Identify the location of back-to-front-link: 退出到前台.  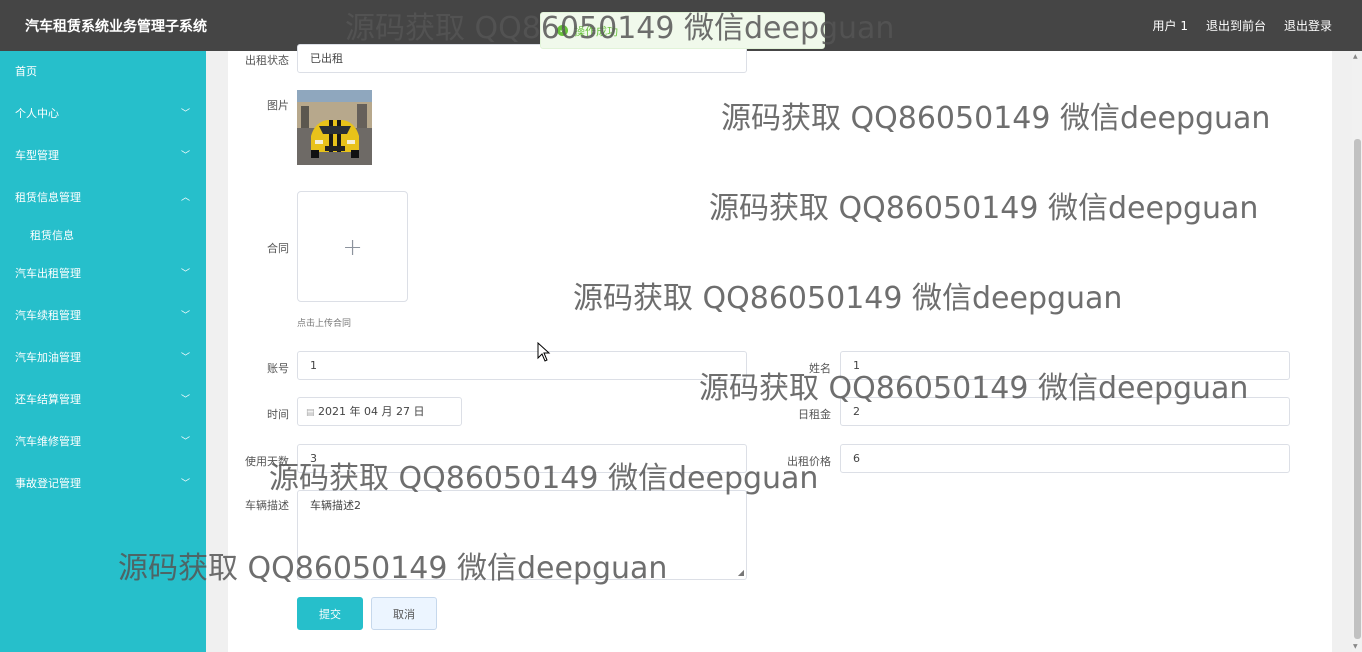
(1236, 25).